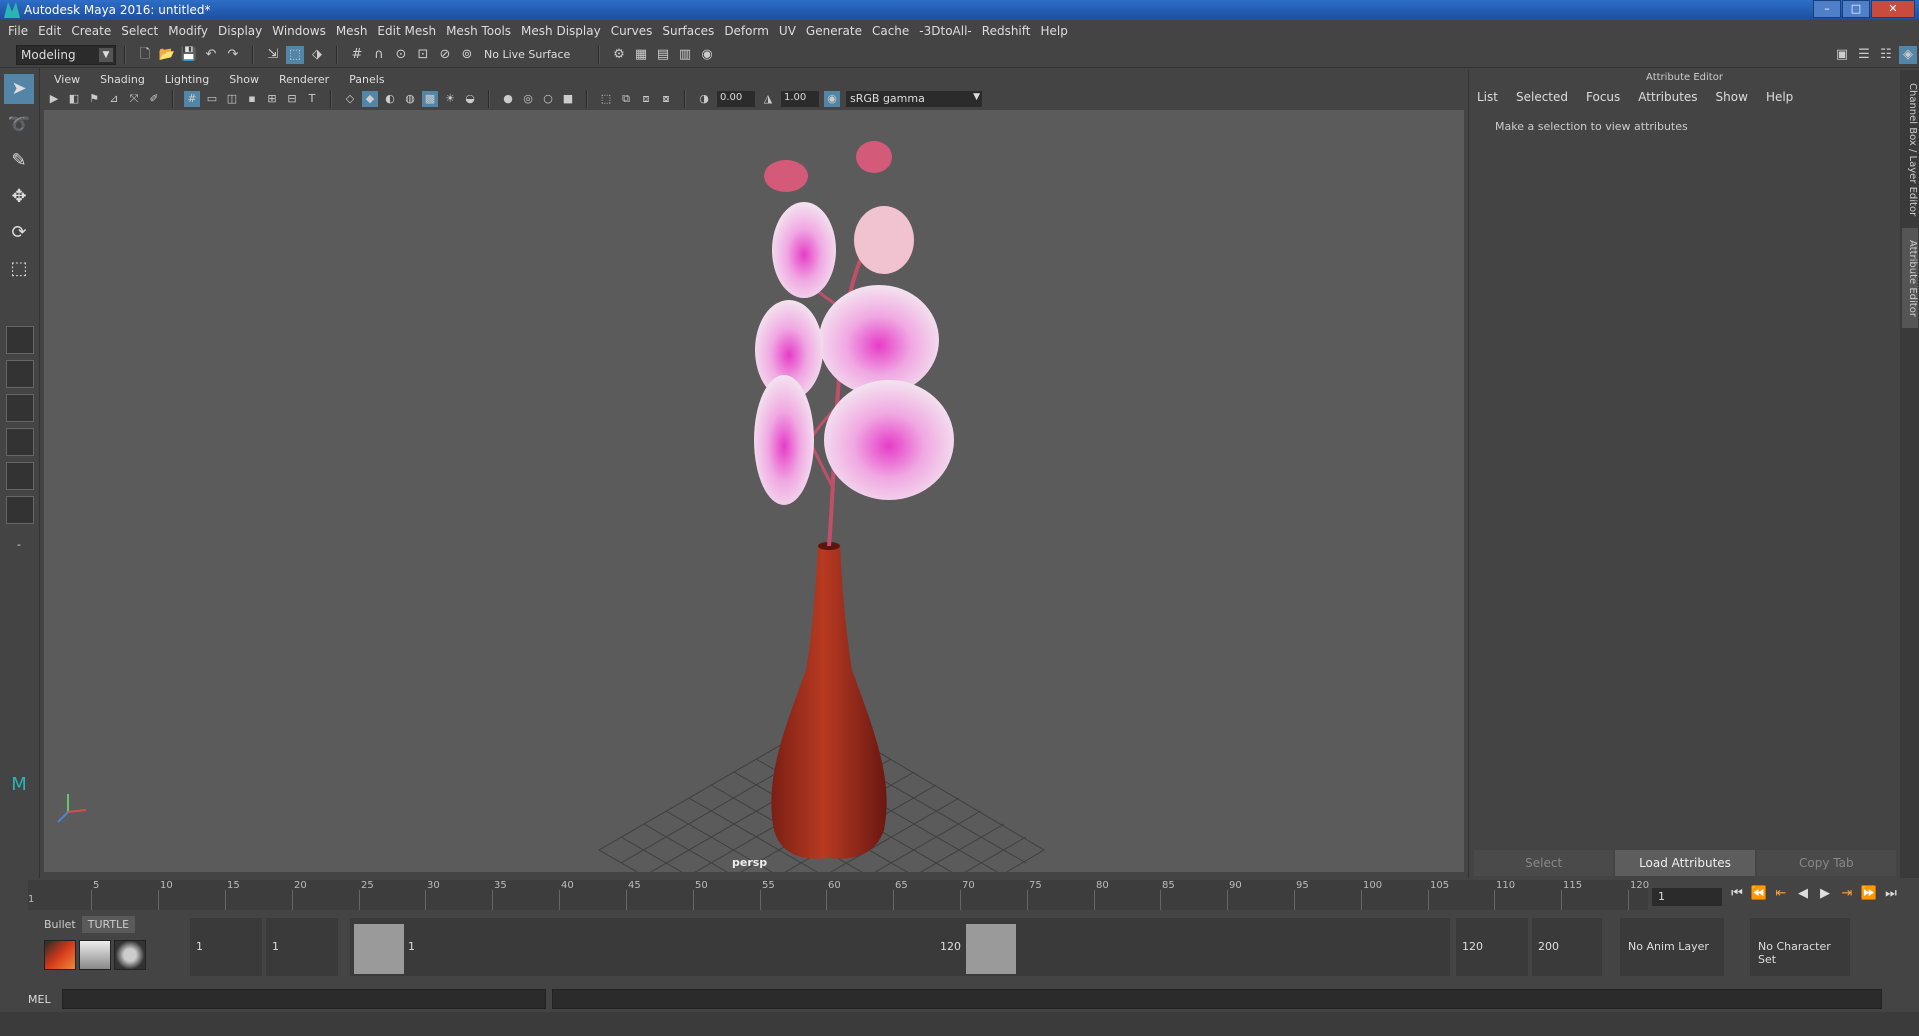 The height and width of the screenshot is (1036, 1919). I want to click on ae-menu-help: Help, so click(1779, 97).